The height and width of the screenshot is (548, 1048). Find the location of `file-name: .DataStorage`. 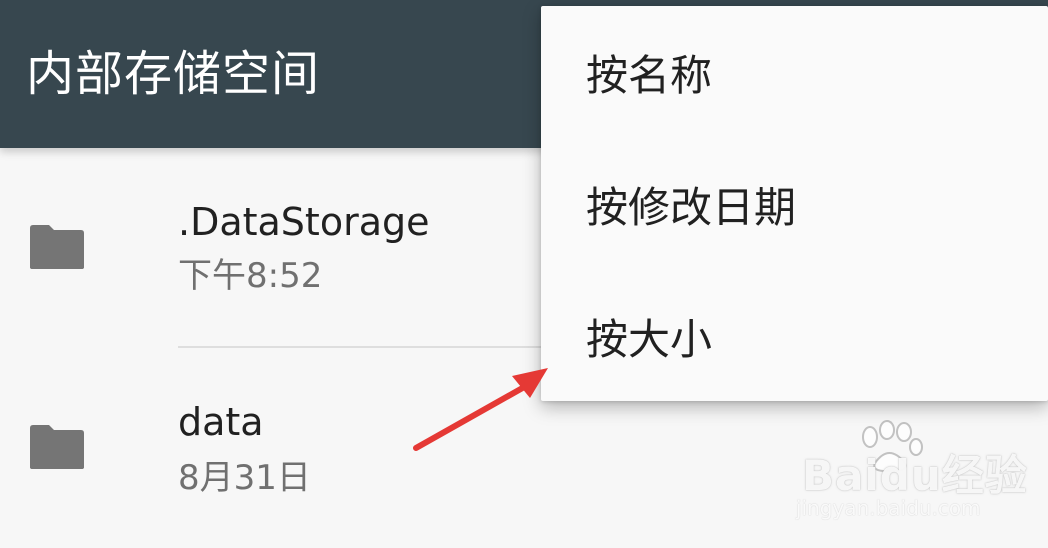

file-name: .DataStorage is located at coordinates (304, 222).